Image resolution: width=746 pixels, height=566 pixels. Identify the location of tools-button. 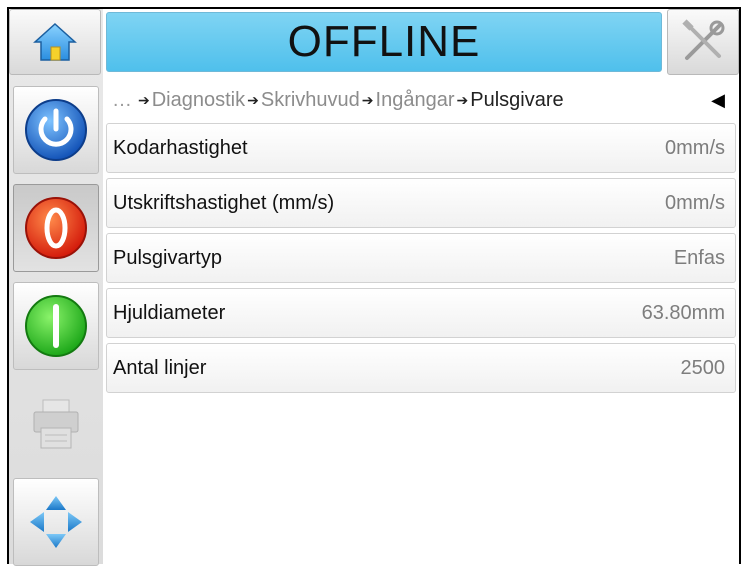
(703, 42).